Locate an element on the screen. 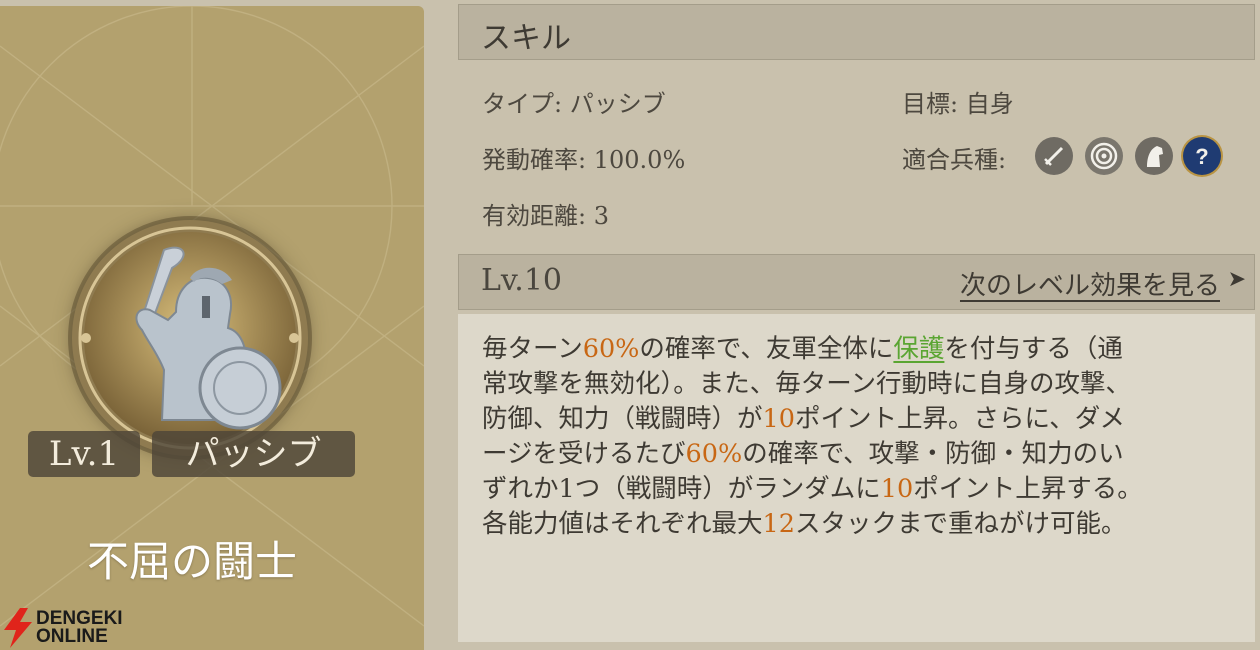 The image size is (1260, 650). section-title: スキル is located at coordinates (526, 38).